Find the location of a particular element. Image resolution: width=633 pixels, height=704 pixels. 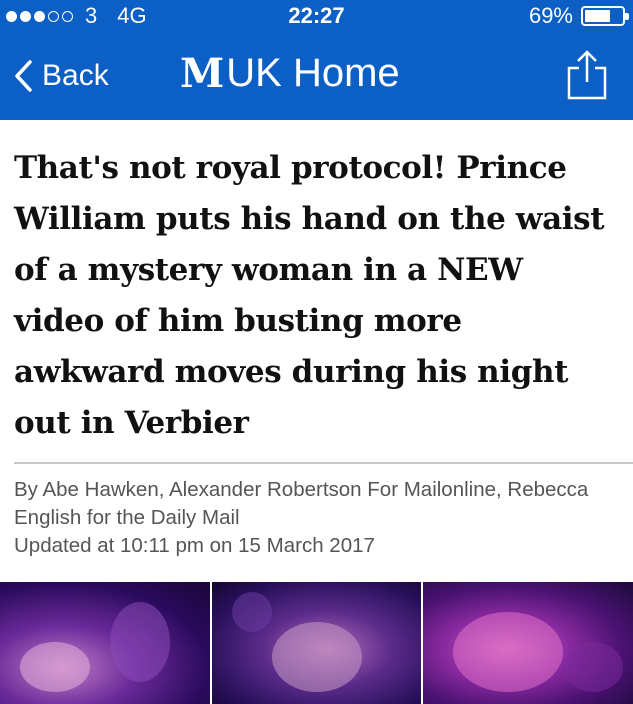

nav-bar: Back M UK Home is located at coordinates (316, 76).